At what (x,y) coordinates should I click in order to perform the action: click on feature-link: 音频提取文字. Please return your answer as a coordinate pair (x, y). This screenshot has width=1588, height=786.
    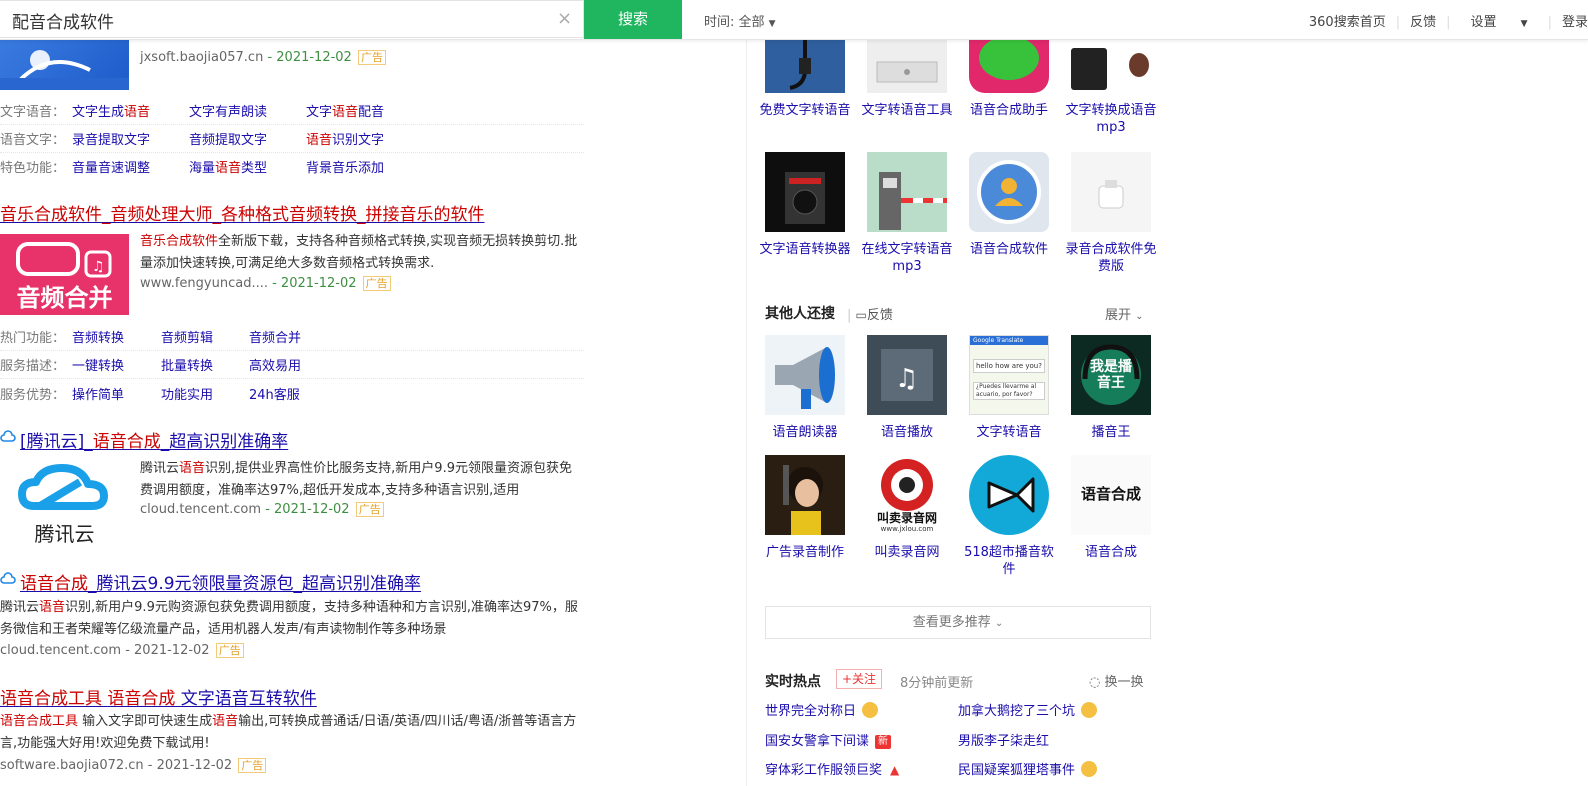
    Looking at the image, I should click on (228, 138).